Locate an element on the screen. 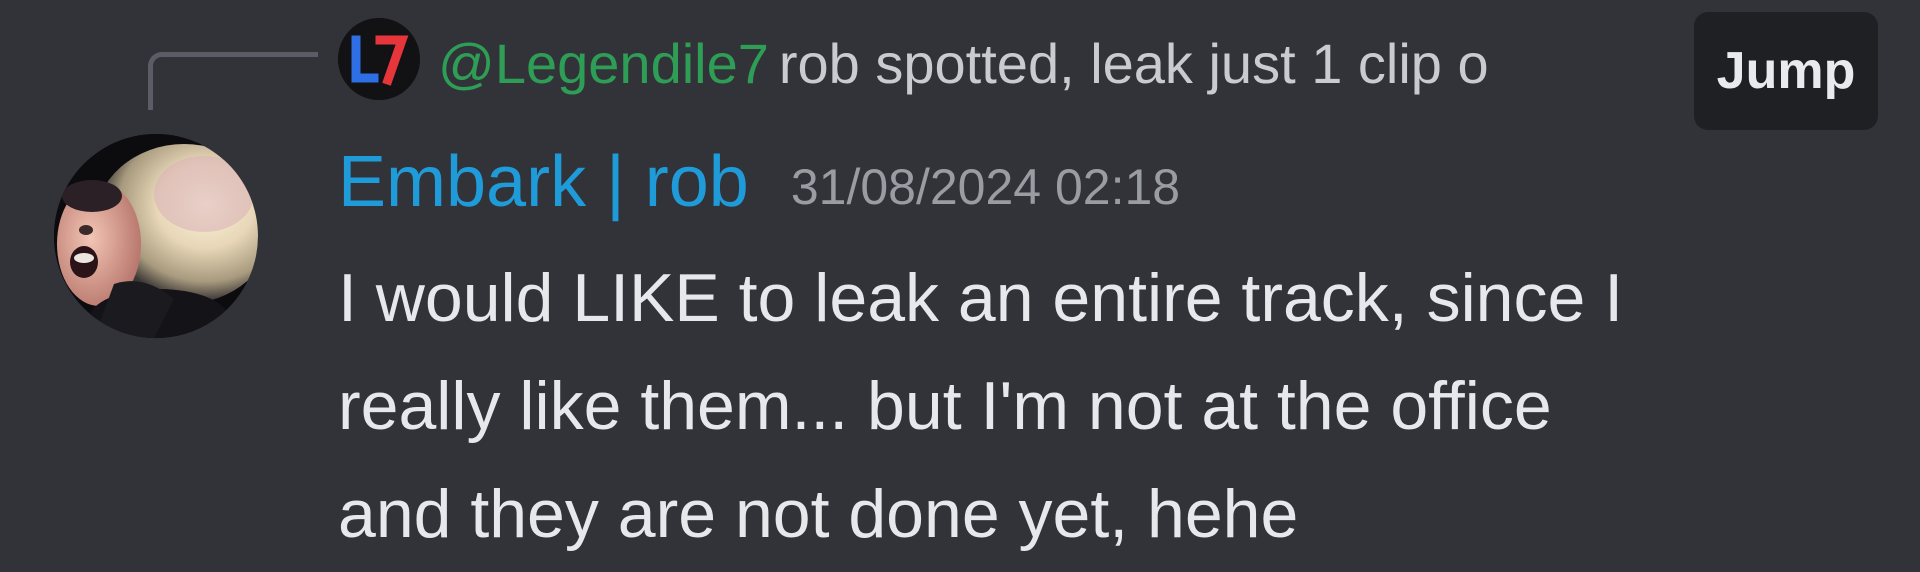 The image size is (1920, 572). avatar is located at coordinates (156, 236).